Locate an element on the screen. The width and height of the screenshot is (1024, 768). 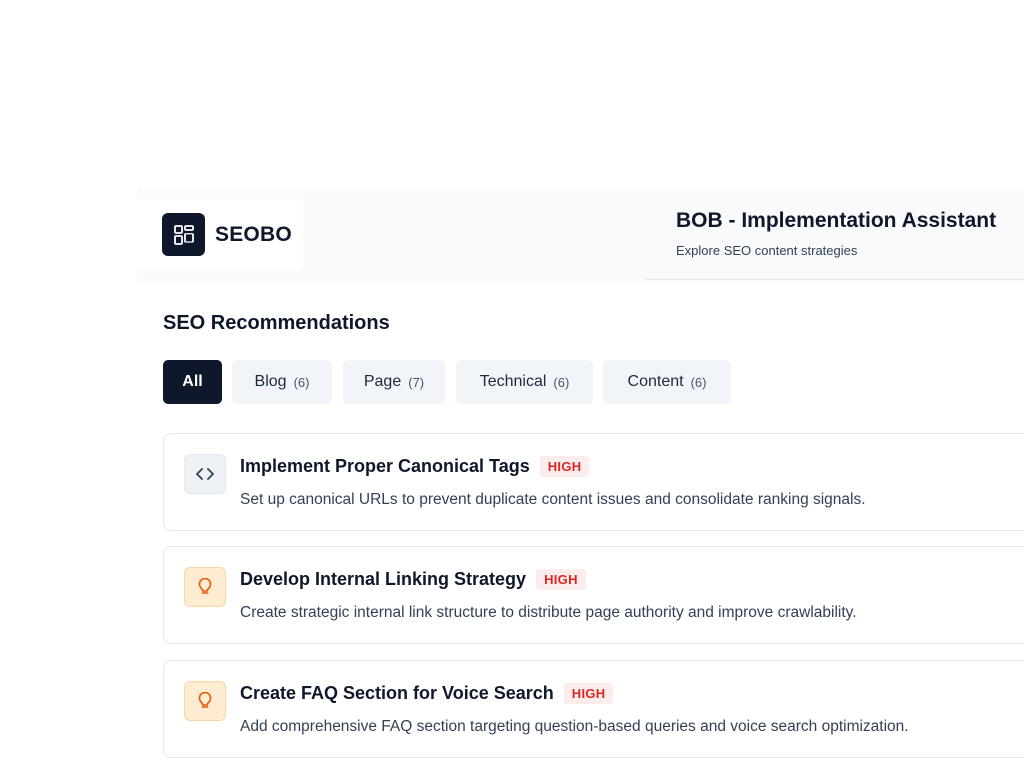
recommendation-title: Implement Proper Canonical Tags is located at coordinates (385, 466).